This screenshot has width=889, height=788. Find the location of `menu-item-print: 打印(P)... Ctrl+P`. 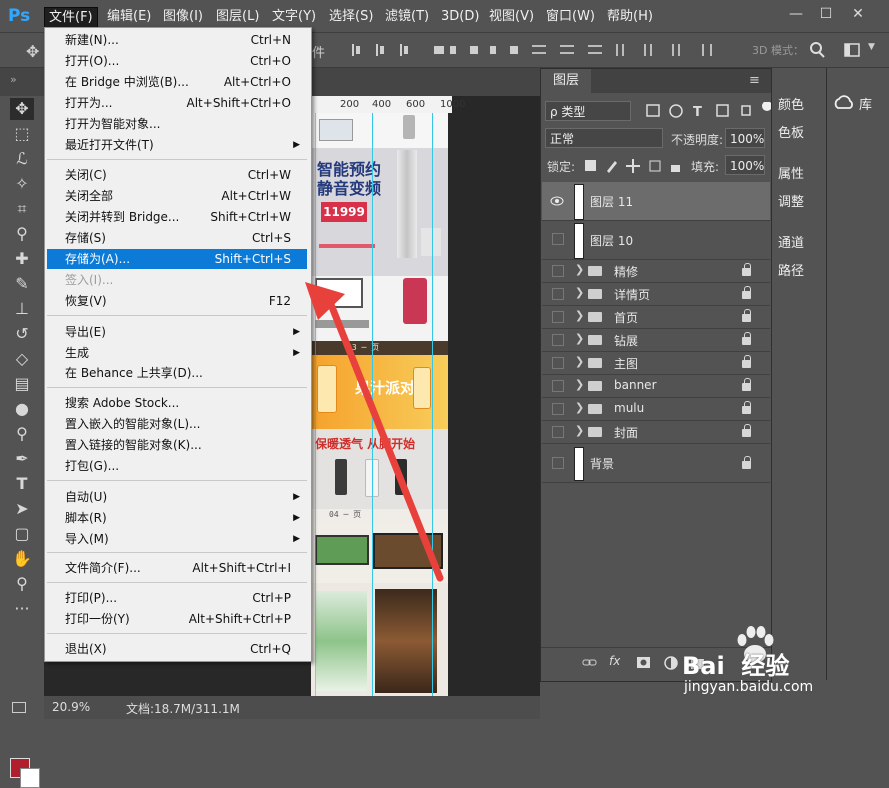

menu-item-print: 打印(P)... Ctrl+P is located at coordinates (177, 598).